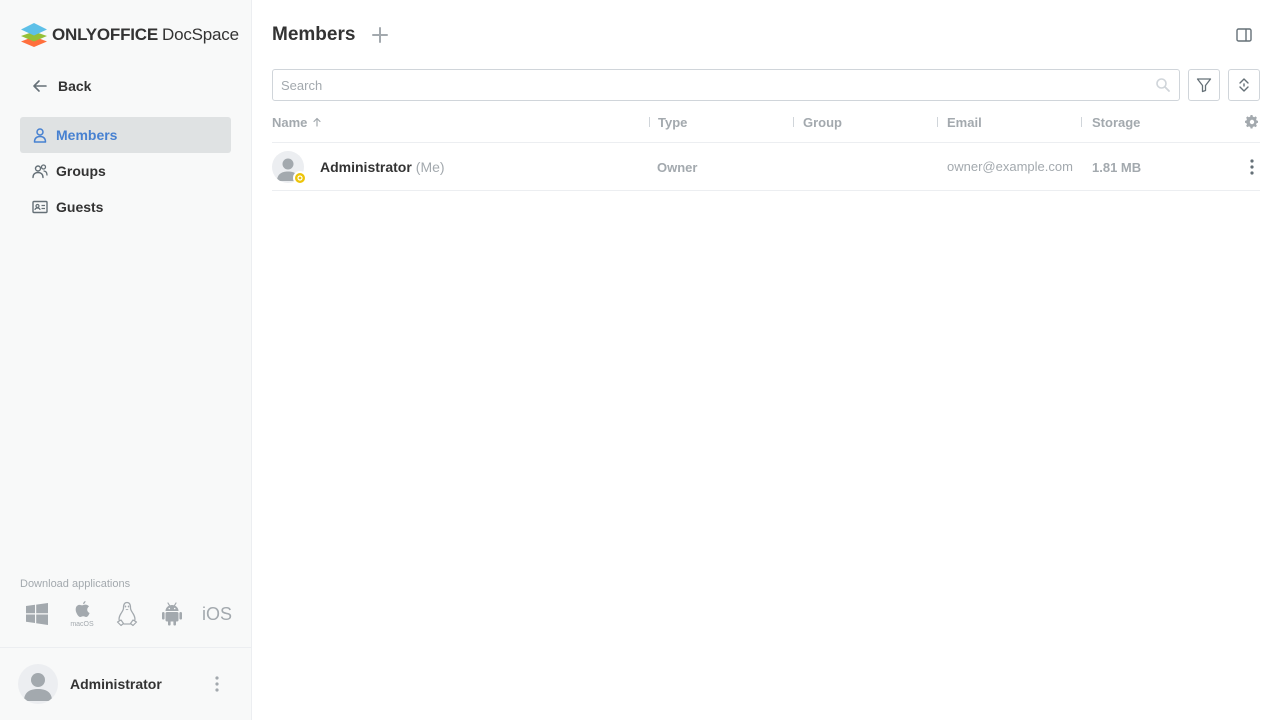 The image size is (1280, 720). What do you see at coordinates (766, 127) in the screenshot?
I see `table-header: Name Type Group Email Storage` at bounding box center [766, 127].